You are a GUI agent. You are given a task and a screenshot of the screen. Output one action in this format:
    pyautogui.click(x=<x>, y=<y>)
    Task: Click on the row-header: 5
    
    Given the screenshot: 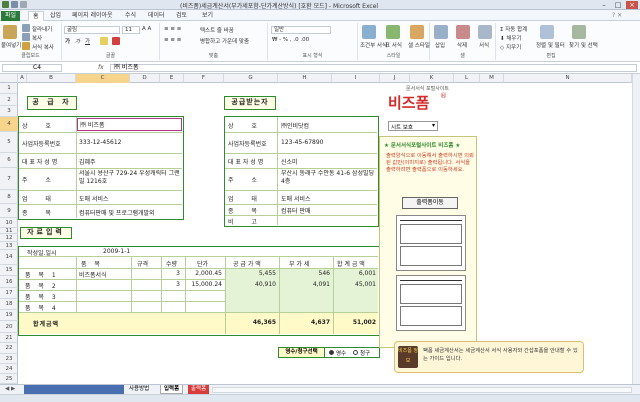 What is the action you would take?
    pyautogui.click(x=9, y=142)
    